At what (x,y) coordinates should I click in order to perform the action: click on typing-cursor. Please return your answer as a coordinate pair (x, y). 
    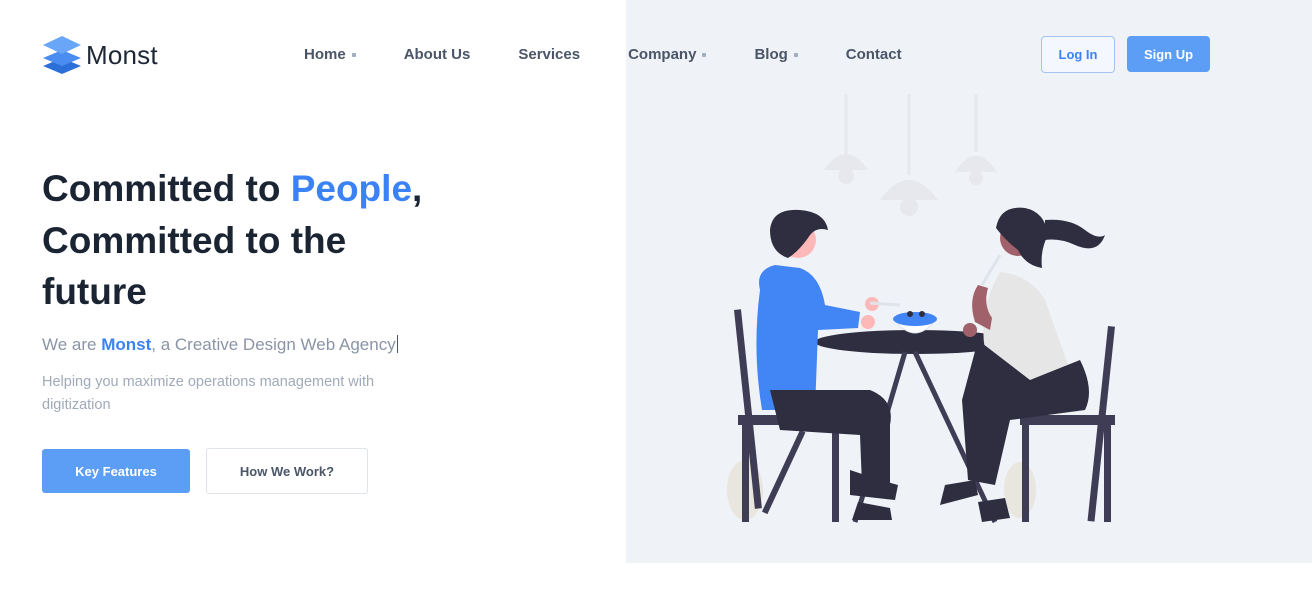
    Looking at the image, I should click on (397, 344).